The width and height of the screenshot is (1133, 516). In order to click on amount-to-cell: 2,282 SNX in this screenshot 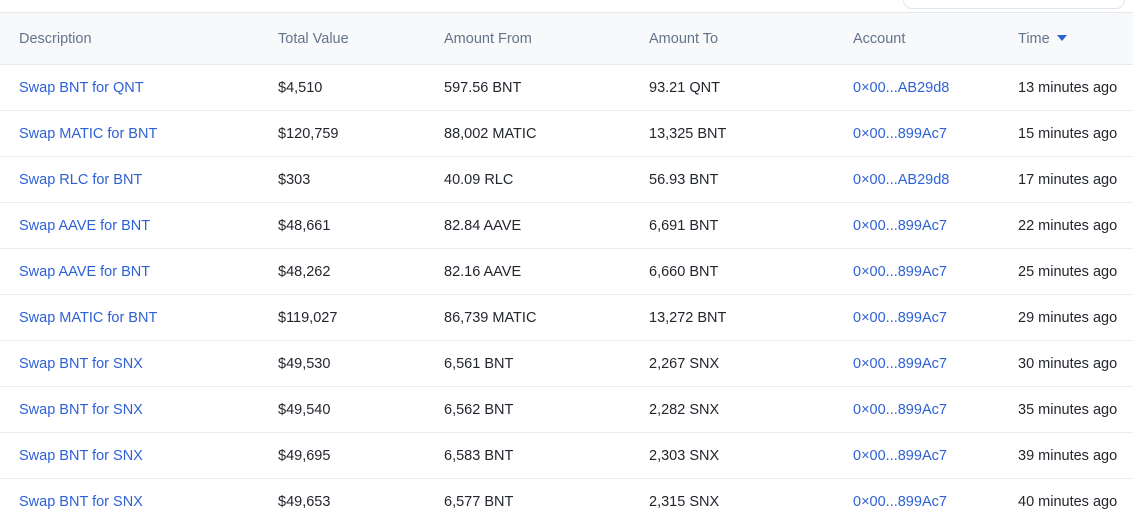, I will do `click(732, 409)`.